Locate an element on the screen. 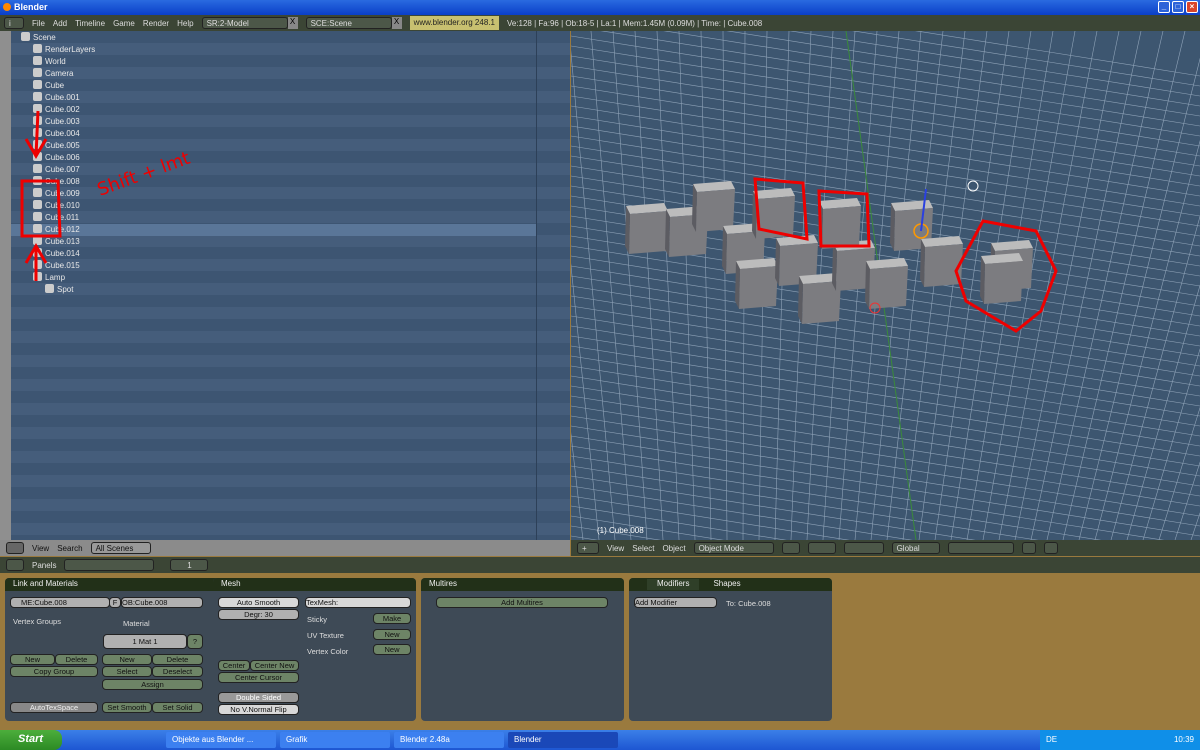 The height and width of the screenshot is (750, 1200). panel-title: Mesh is located at coordinates (314, 584).